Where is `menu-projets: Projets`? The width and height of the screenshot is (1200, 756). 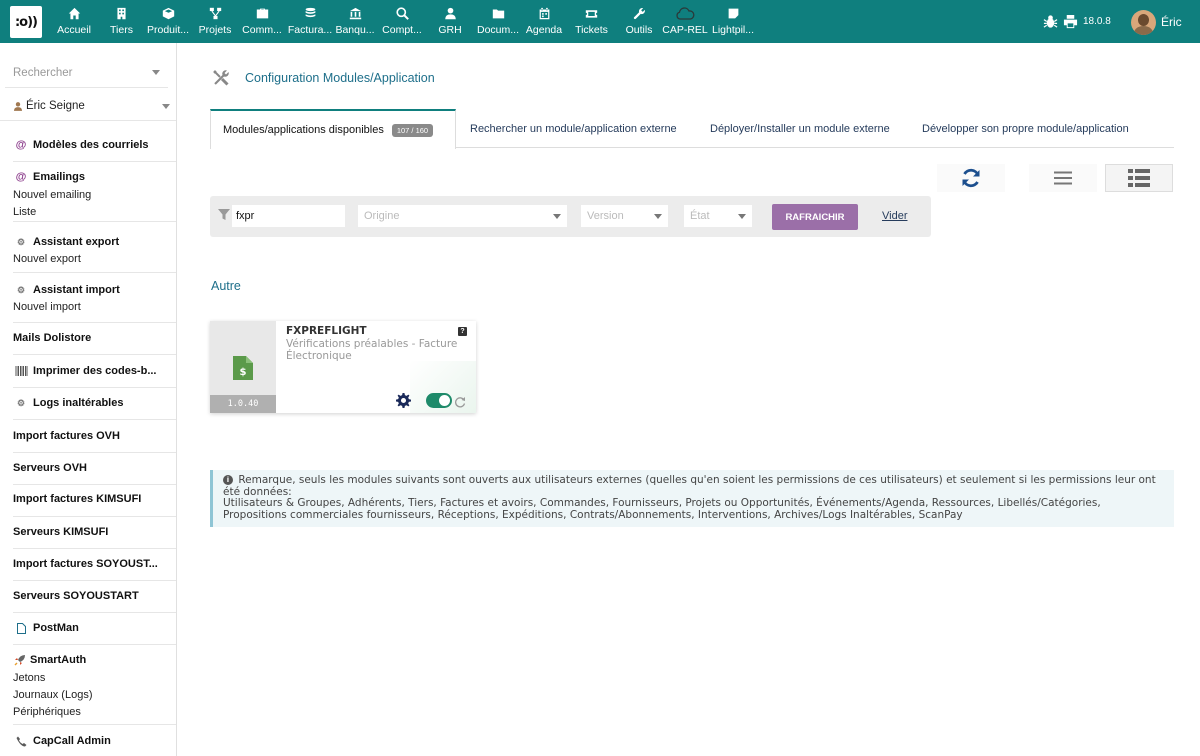 menu-projets: Projets is located at coordinates (215, 21).